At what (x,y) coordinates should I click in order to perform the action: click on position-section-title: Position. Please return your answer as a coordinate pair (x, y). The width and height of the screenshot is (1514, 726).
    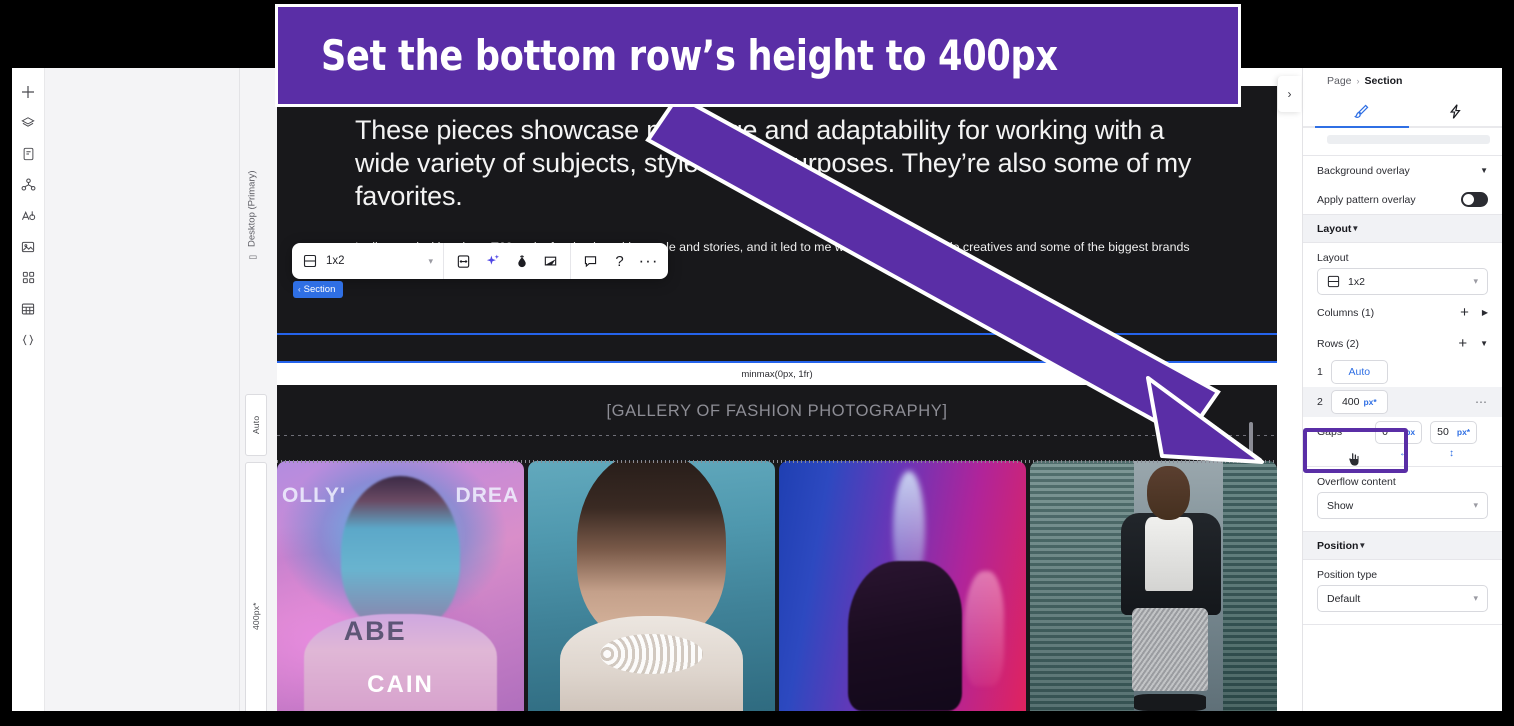
    Looking at the image, I should click on (1338, 545).